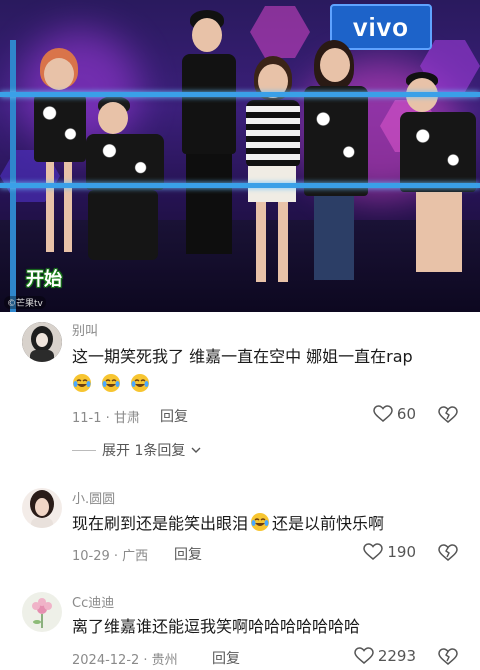 The image size is (480, 670). I want to click on comment-text-part: 现在刷到还是能笑出眼泪, so click(160, 523).